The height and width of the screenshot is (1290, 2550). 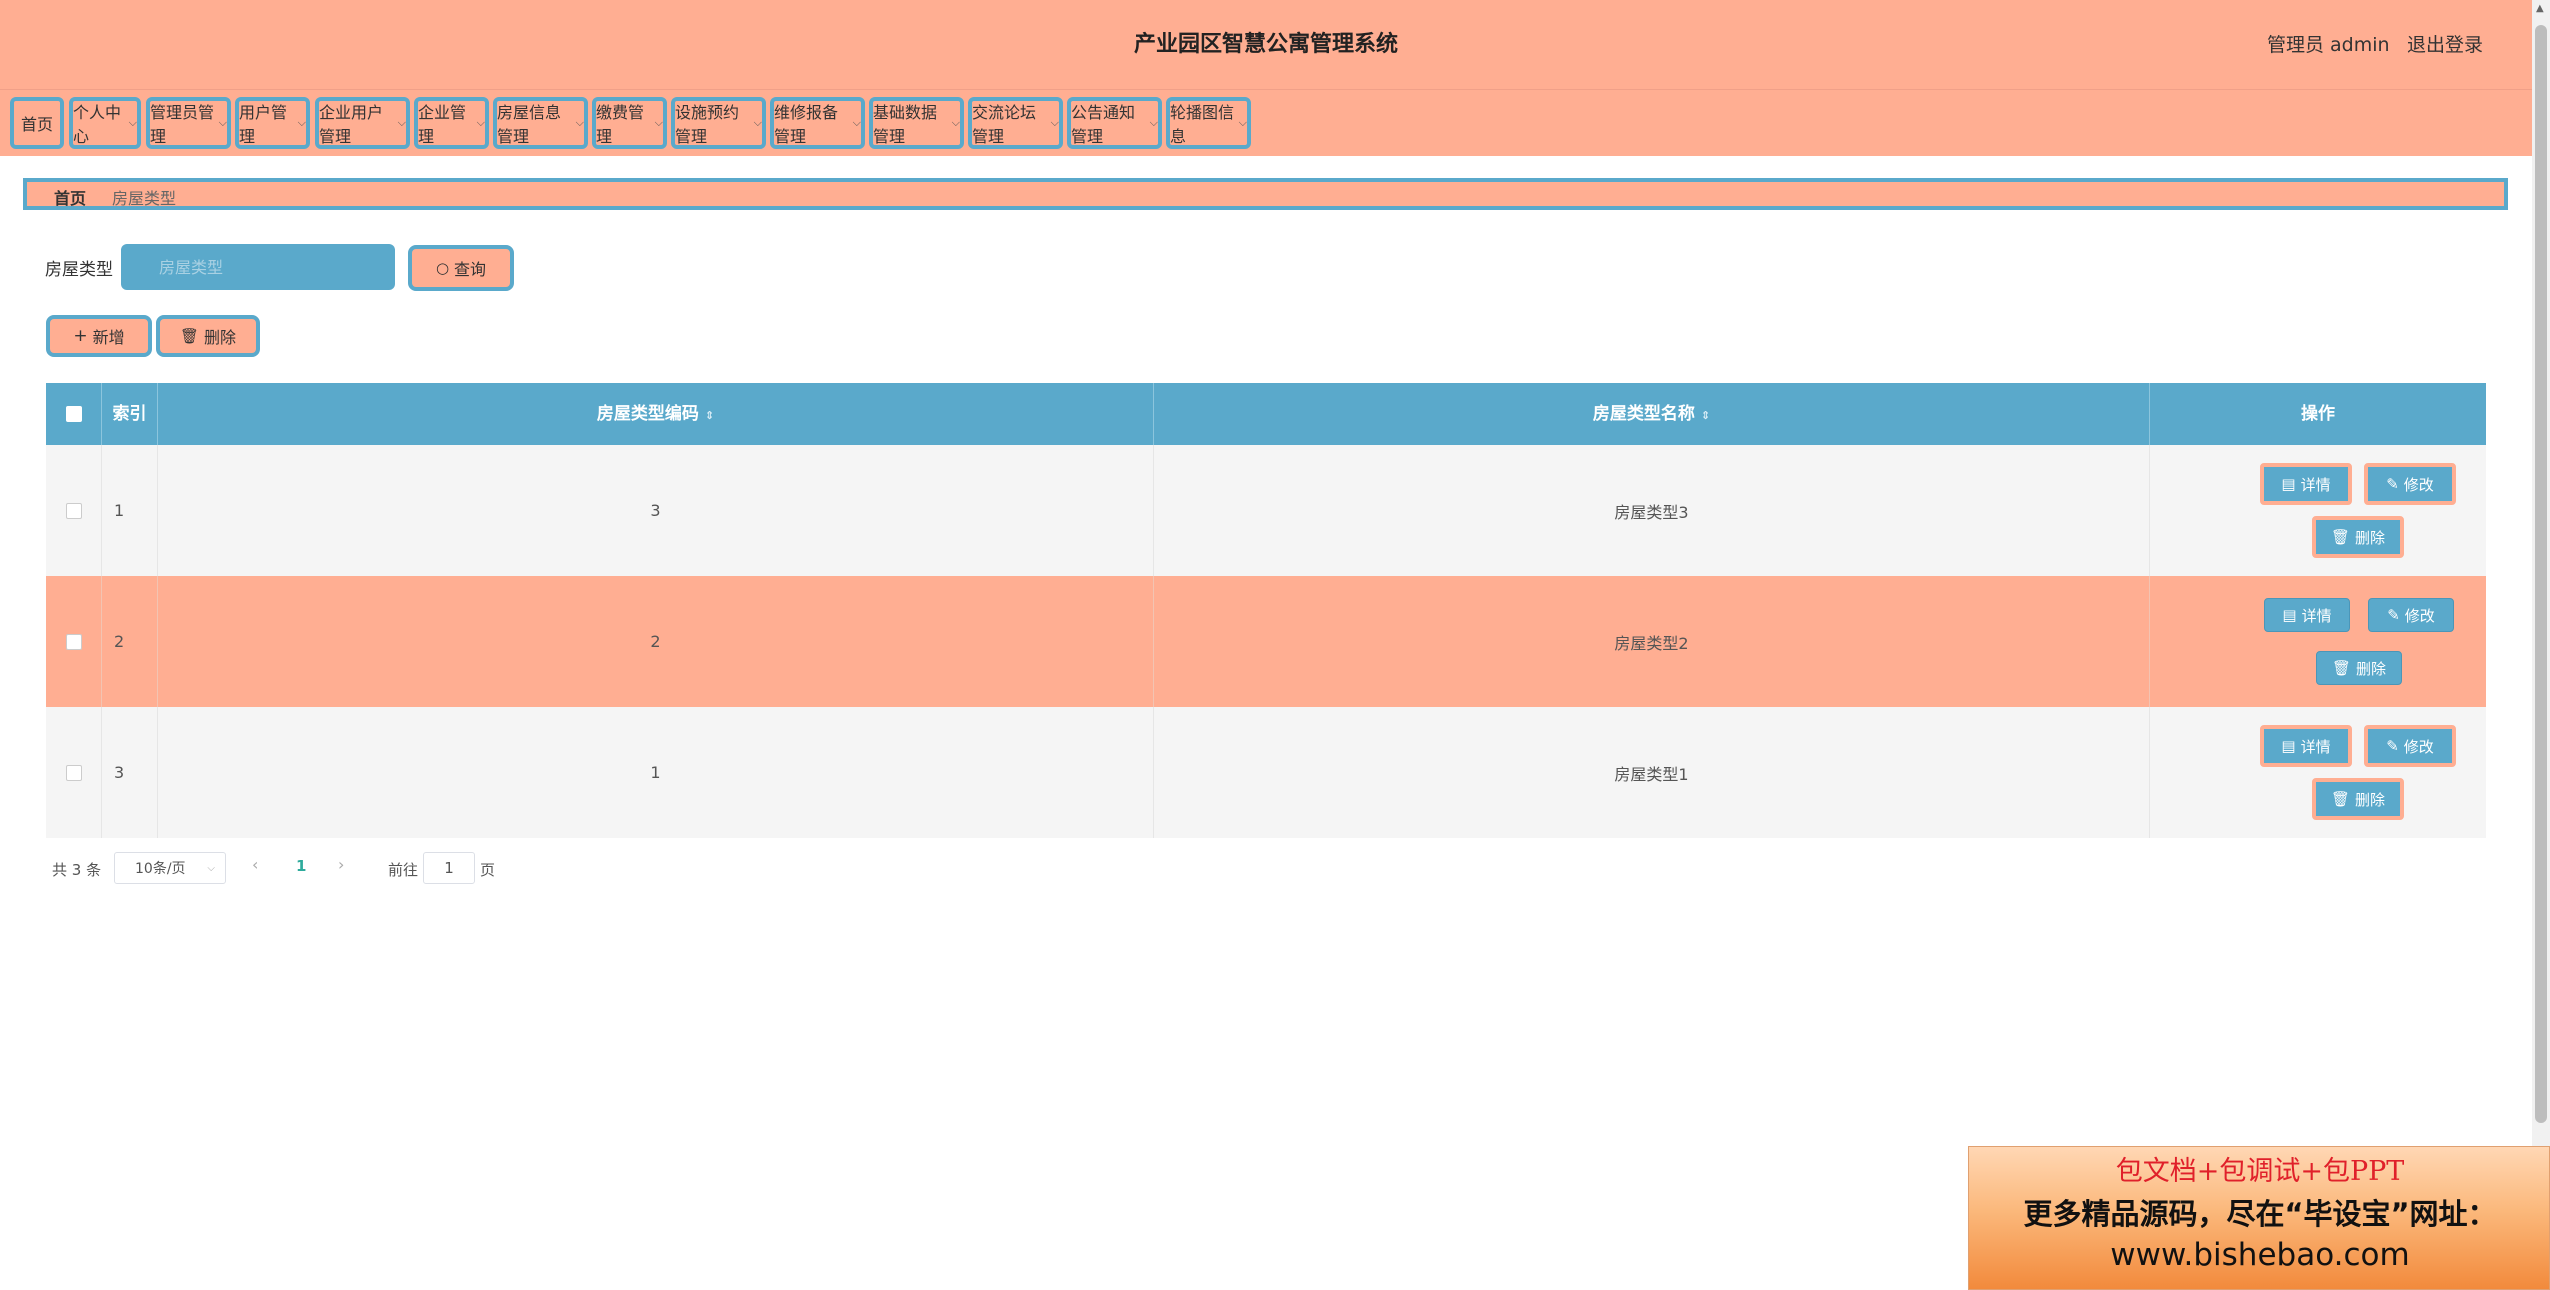 What do you see at coordinates (449, 868) in the screenshot?
I see `goto-page-input` at bounding box center [449, 868].